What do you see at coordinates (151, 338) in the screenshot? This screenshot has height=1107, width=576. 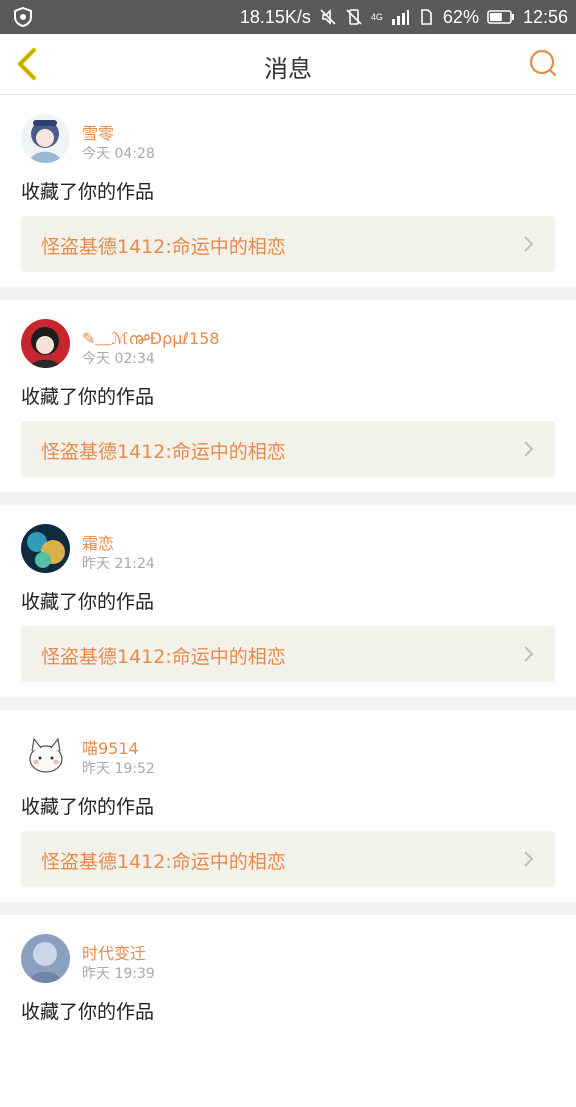 I see `username: ✎﹏ℳ൲Ðρμℓ158` at bounding box center [151, 338].